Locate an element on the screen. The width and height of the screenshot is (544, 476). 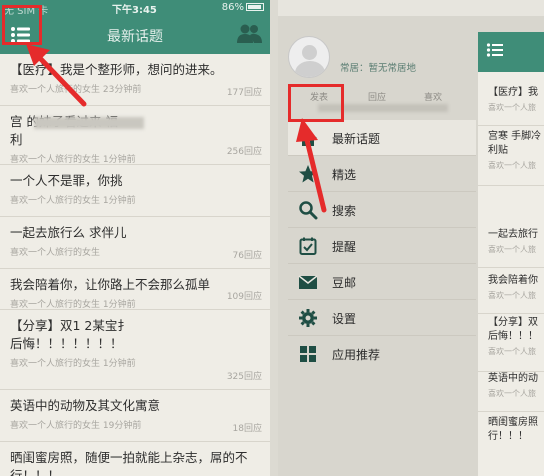
stat-replies: 回应 is located at coordinates (377, 96).